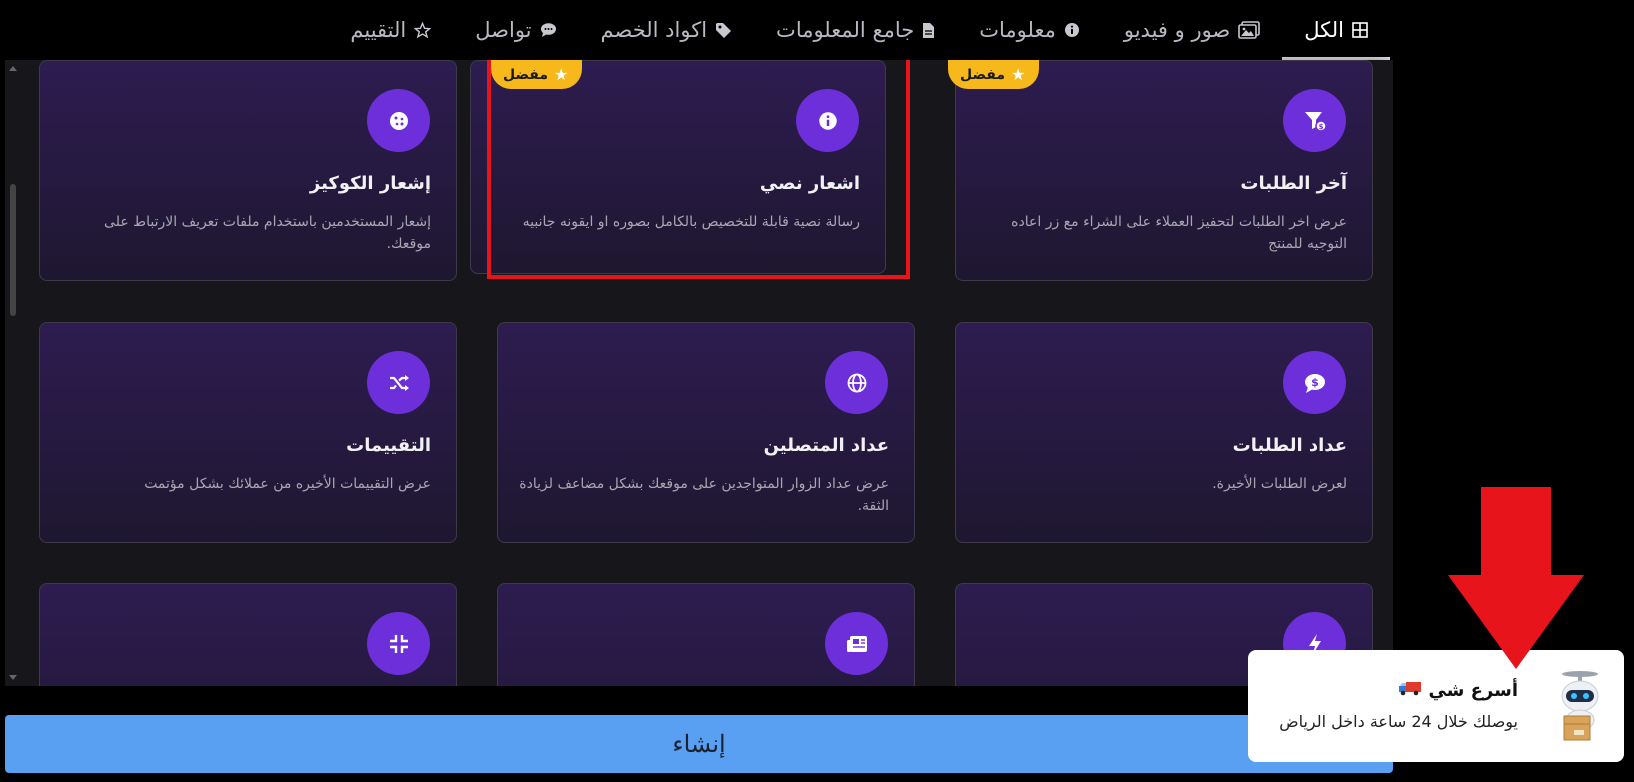 The height and width of the screenshot is (782, 1634). What do you see at coordinates (856, 382) in the screenshot?
I see `globe-icon` at bounding box center [856, 382].